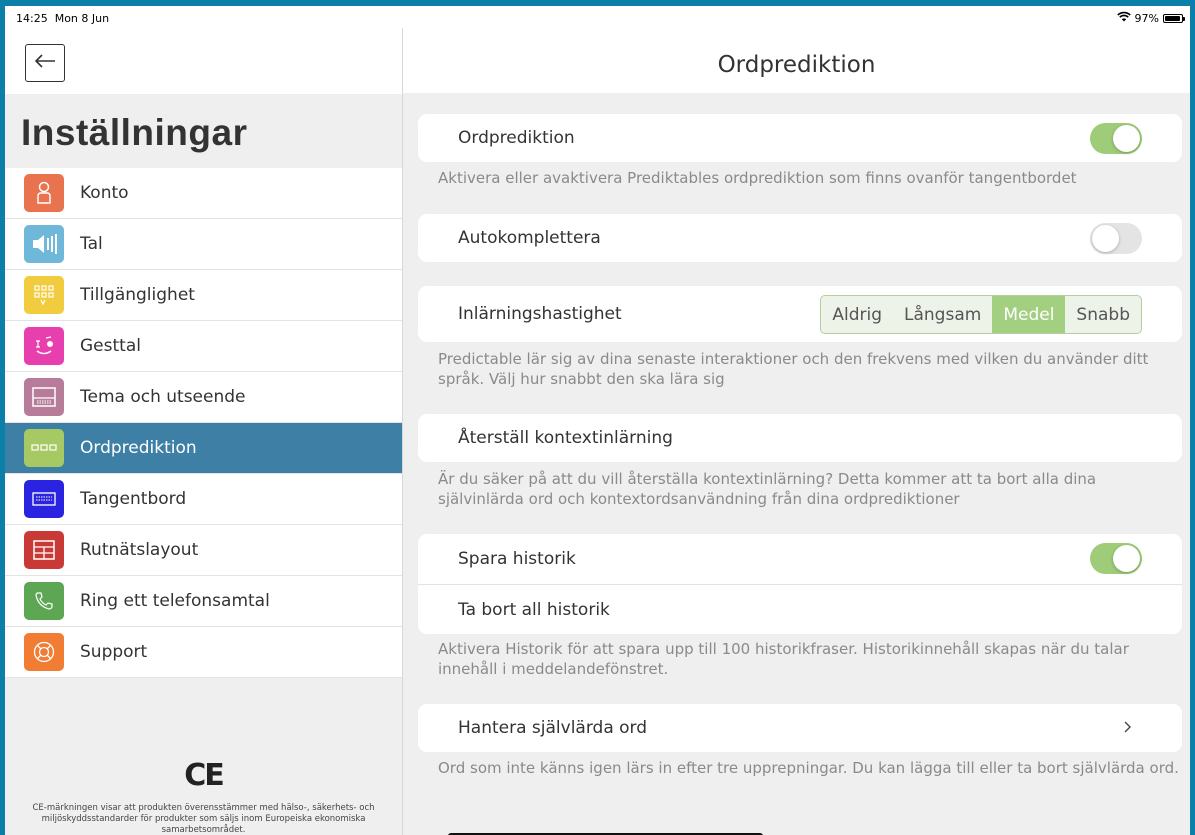 The width and height of the screenshot is (1195, 835). What do you see at coordinates (44, 295) in the screenshot?
I see `grid-icon` at bounding box center [44, 295].